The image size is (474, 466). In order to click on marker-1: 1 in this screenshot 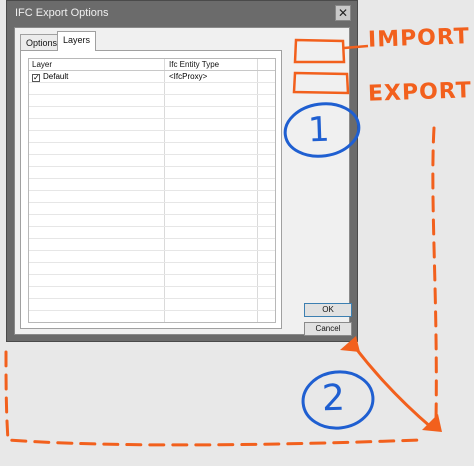, I will do `click(319, 130)`.